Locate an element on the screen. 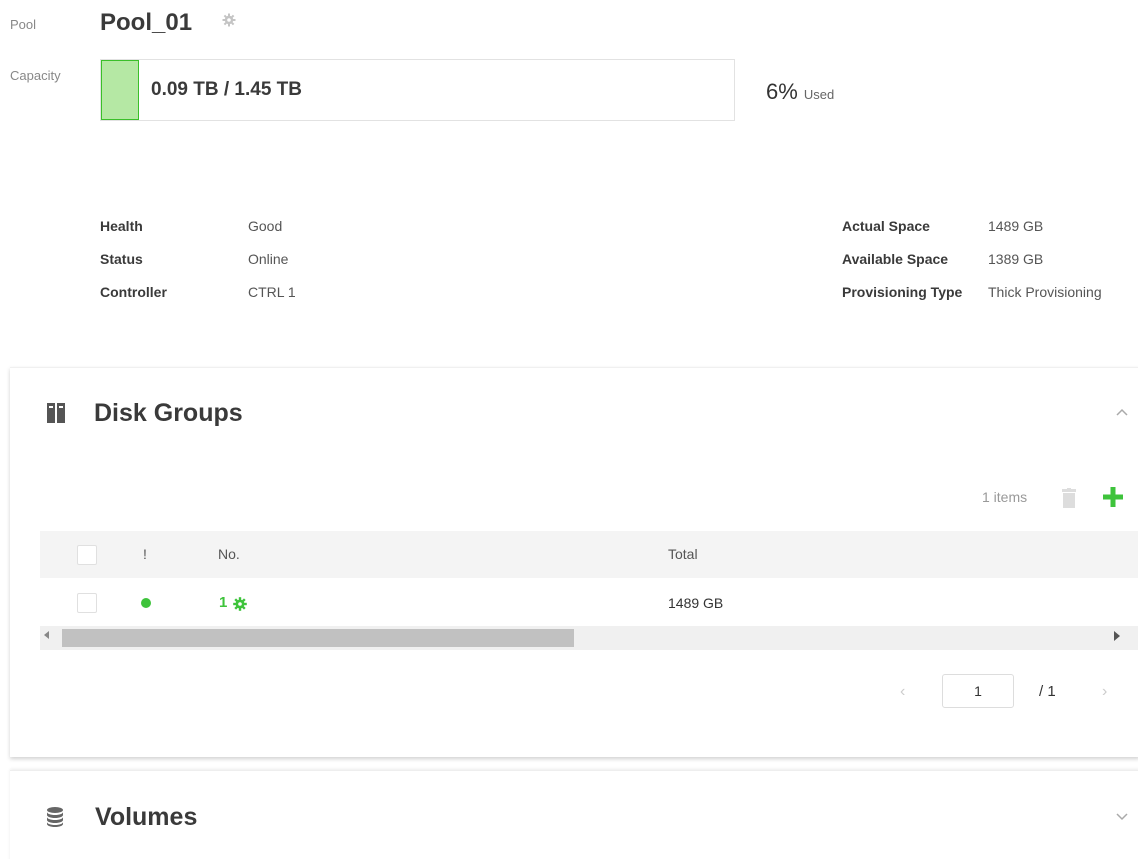 The height and width of the screenshot is (859, 1138). capacity-text: 0.09 TB / 1.45 TB is located at coordinates (227, 89).